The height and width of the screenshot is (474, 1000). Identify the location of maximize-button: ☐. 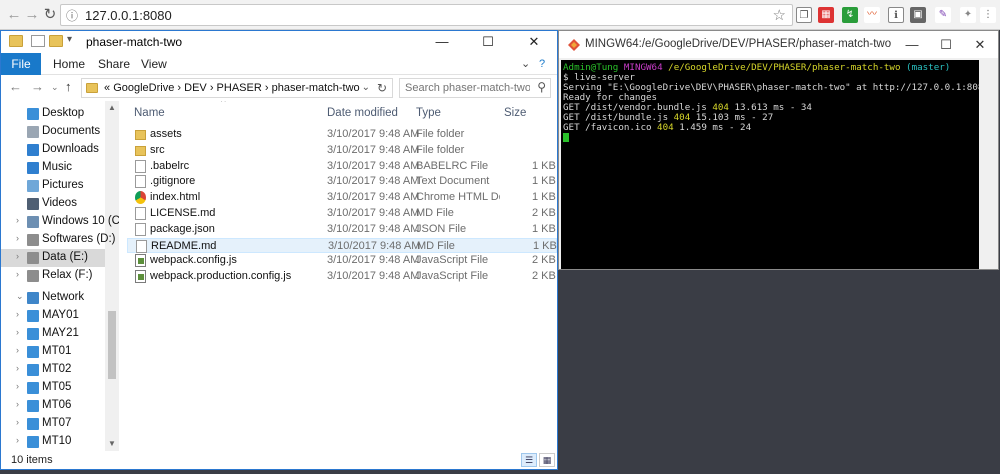
(488, 42).